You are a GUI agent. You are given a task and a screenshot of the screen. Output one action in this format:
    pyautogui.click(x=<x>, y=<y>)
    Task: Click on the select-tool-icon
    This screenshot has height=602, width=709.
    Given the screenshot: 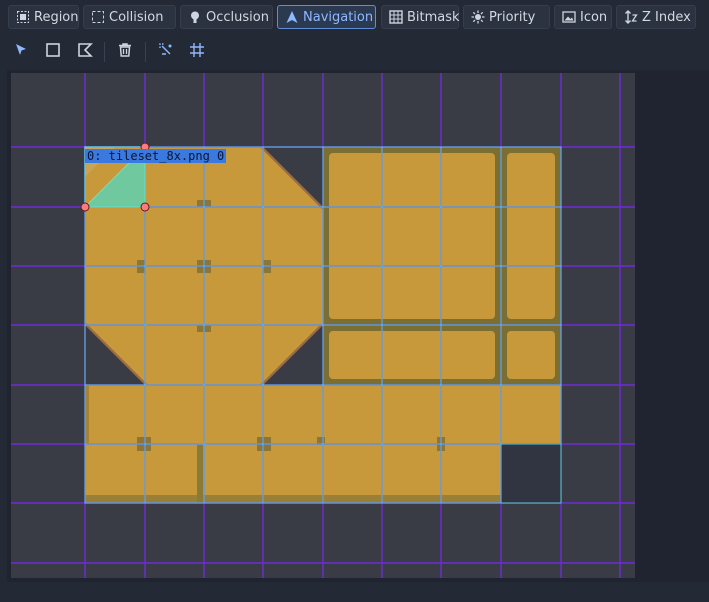 What is the action you would take?
    pyautogui.click(x=21, y=52)
    